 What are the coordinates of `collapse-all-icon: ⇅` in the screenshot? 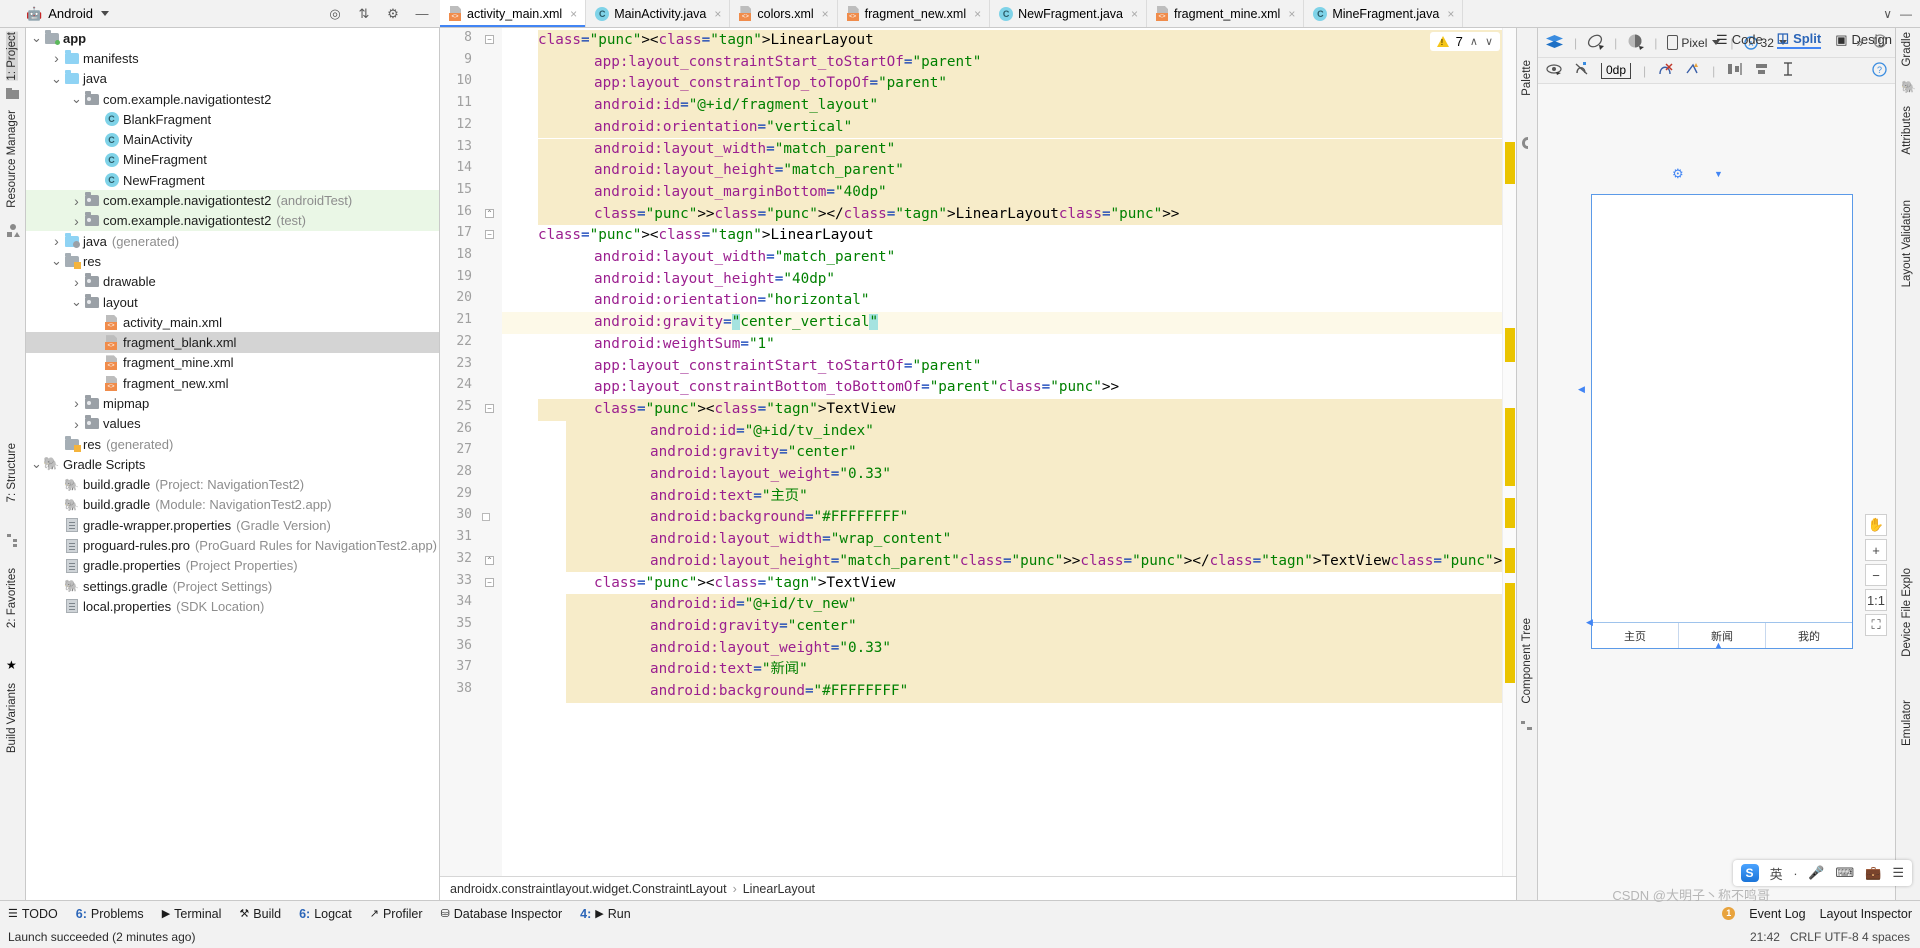 It's located at (364, 14).